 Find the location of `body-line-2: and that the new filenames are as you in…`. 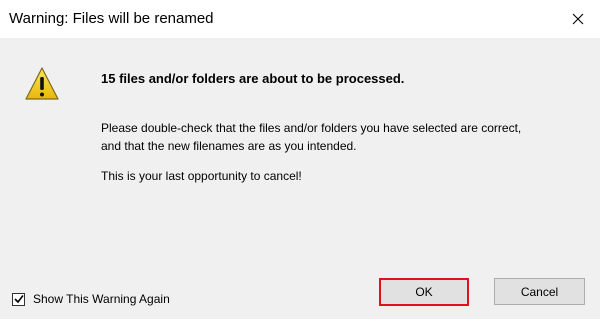

body-line-2: and that the new filenames are as you in… is located at coordinates (229, 146).